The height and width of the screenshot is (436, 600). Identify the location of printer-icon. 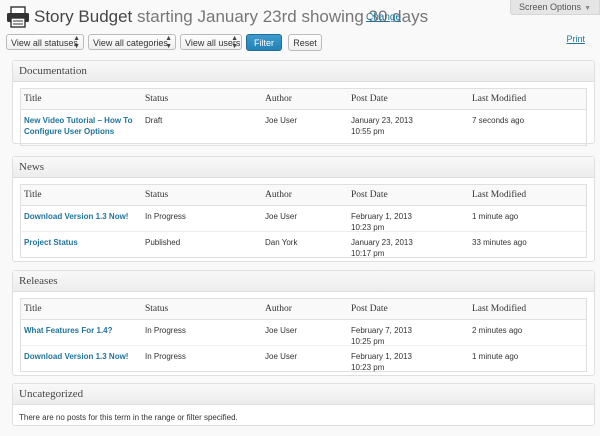
(18, 17).